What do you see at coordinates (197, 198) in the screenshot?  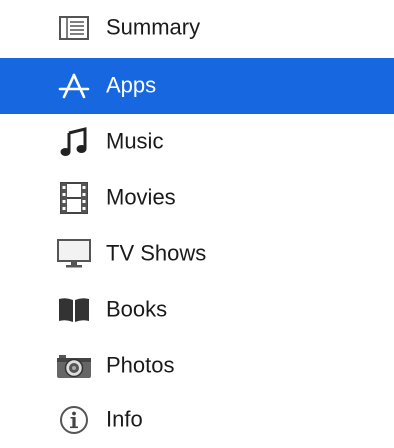 I see `sidebar-item-movies: Movies` at bounding box center [197, 198].